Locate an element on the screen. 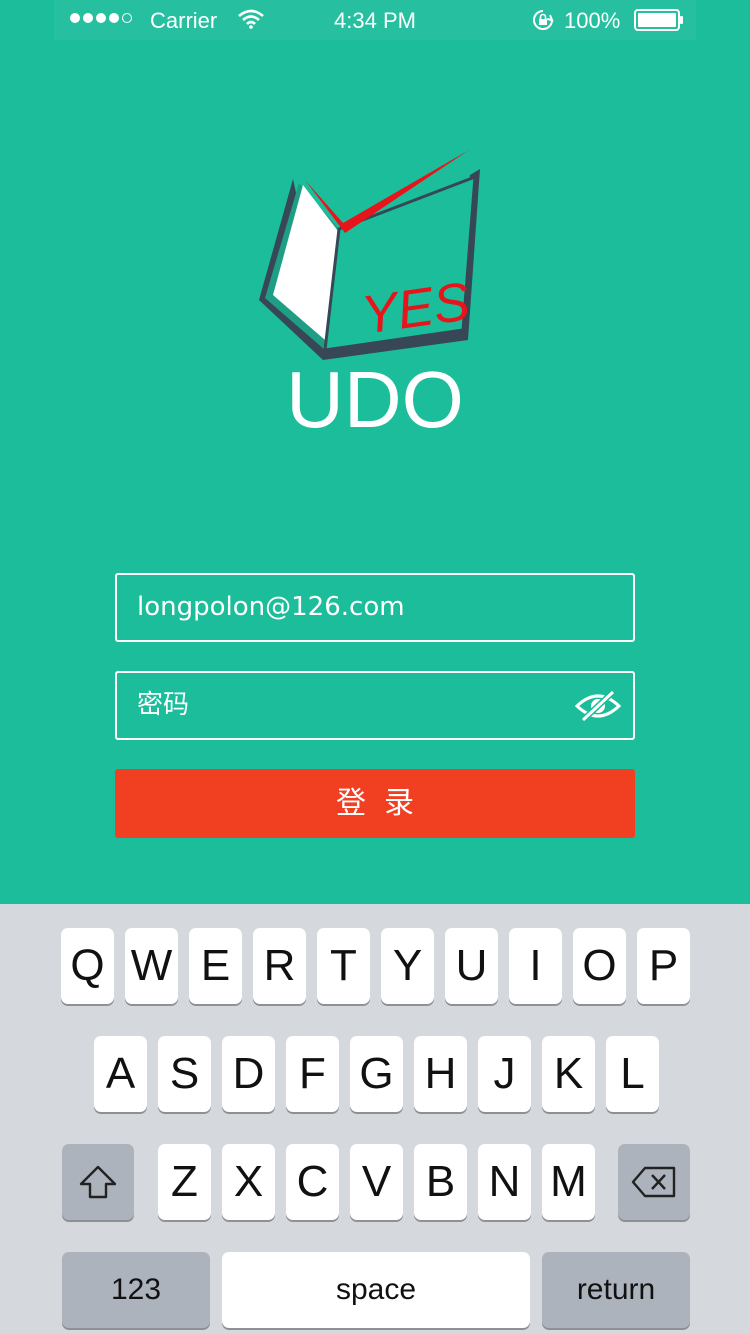 The height and width of the screenshot is (1334, 750). rotation-lock-icon is located at coordinates (543, 20).